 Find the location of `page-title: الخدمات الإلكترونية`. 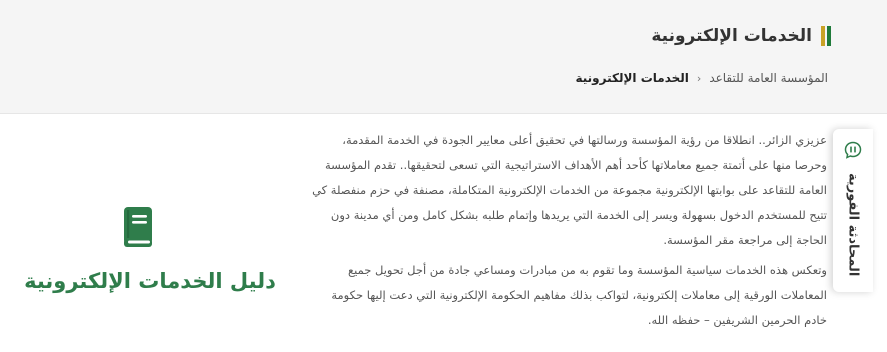

page-title: الخدمات الإلكترونية is located at coordinates (731, 36).